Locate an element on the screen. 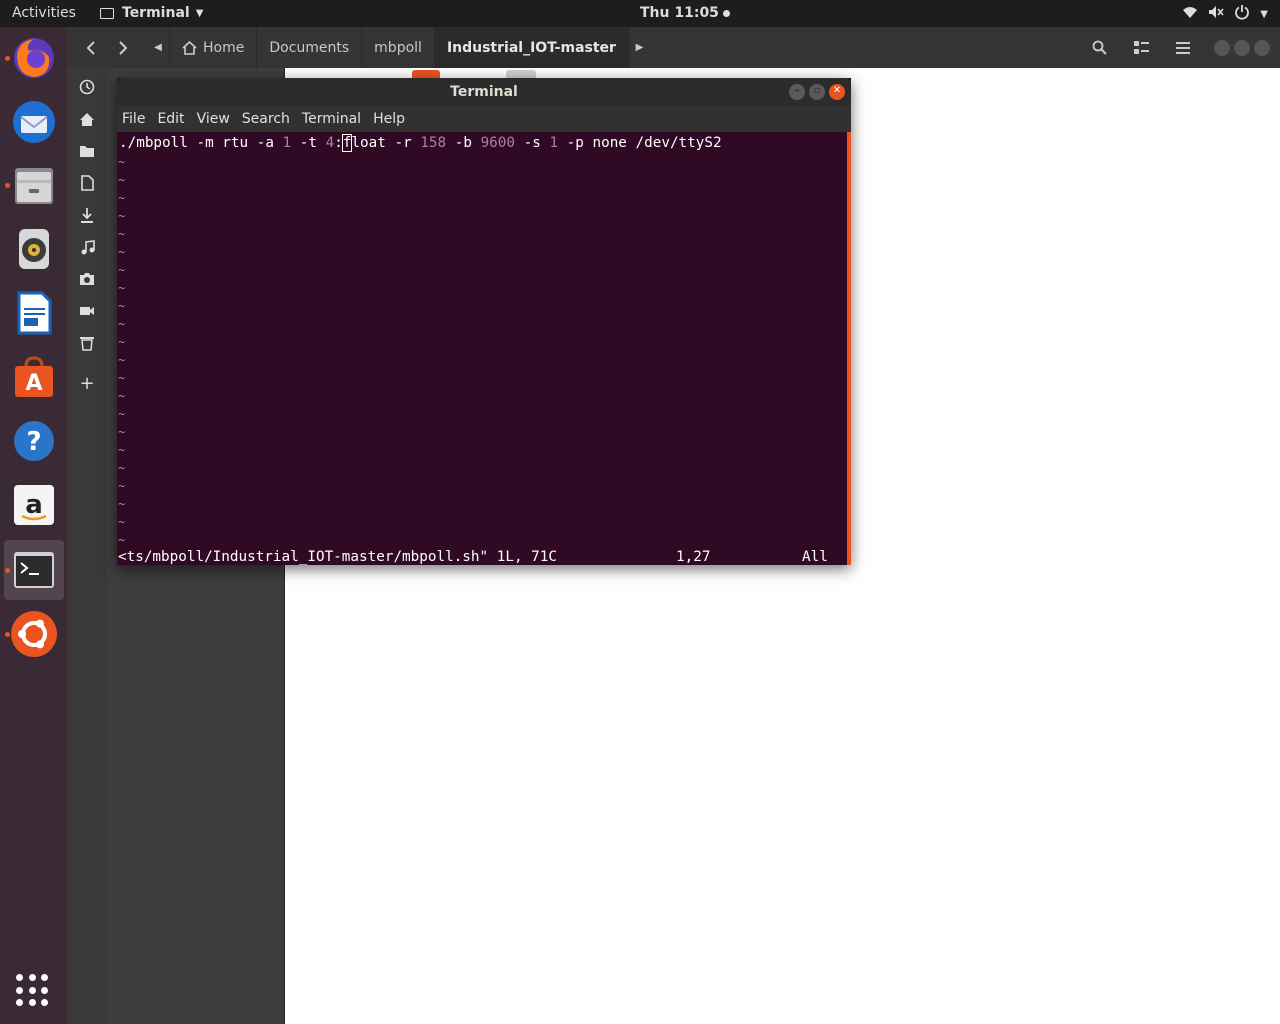 The image size is (1280, 1024). hamburger-icon is located at coordinates (1183, 47).